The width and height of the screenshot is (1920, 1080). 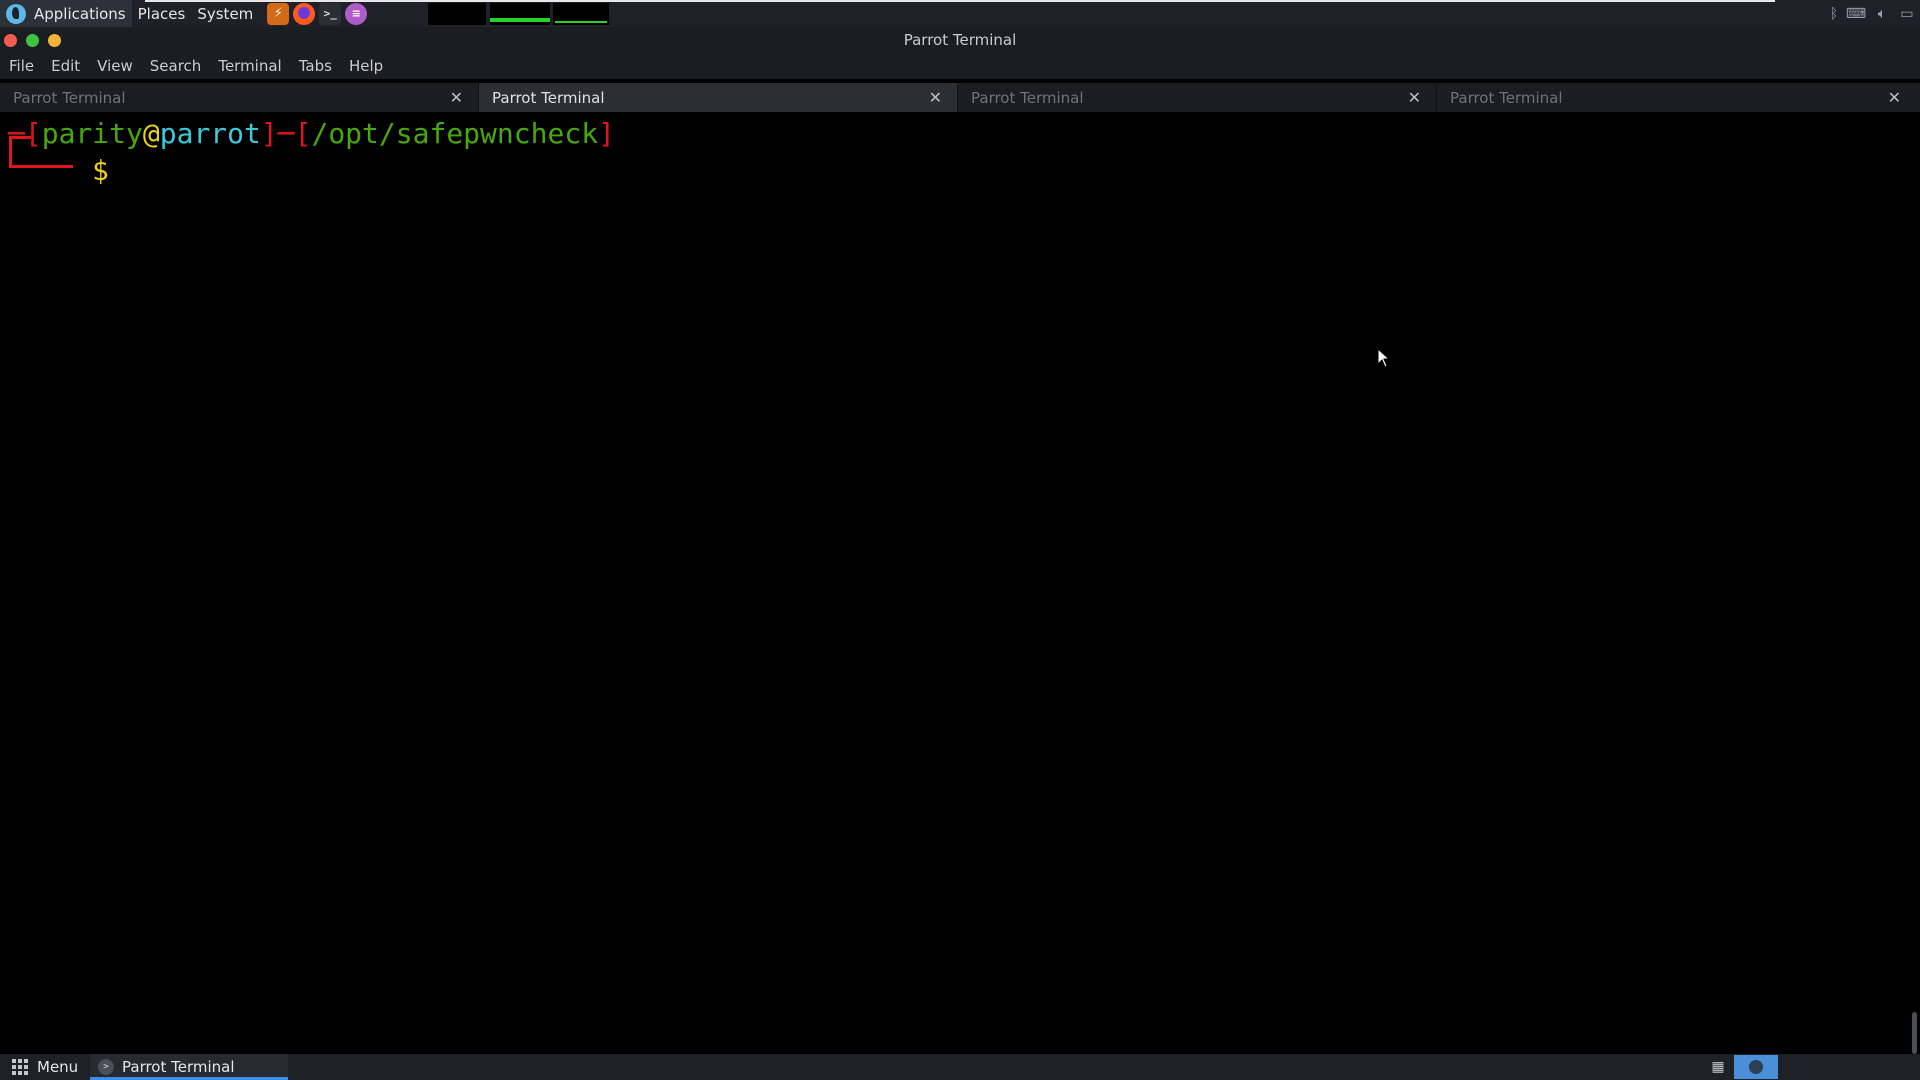 What do you see at coordinates (1718, 1067) in the screenshot?
I see `workspace-switcher-icon: ▦` at bounding box center [1718, 1067].